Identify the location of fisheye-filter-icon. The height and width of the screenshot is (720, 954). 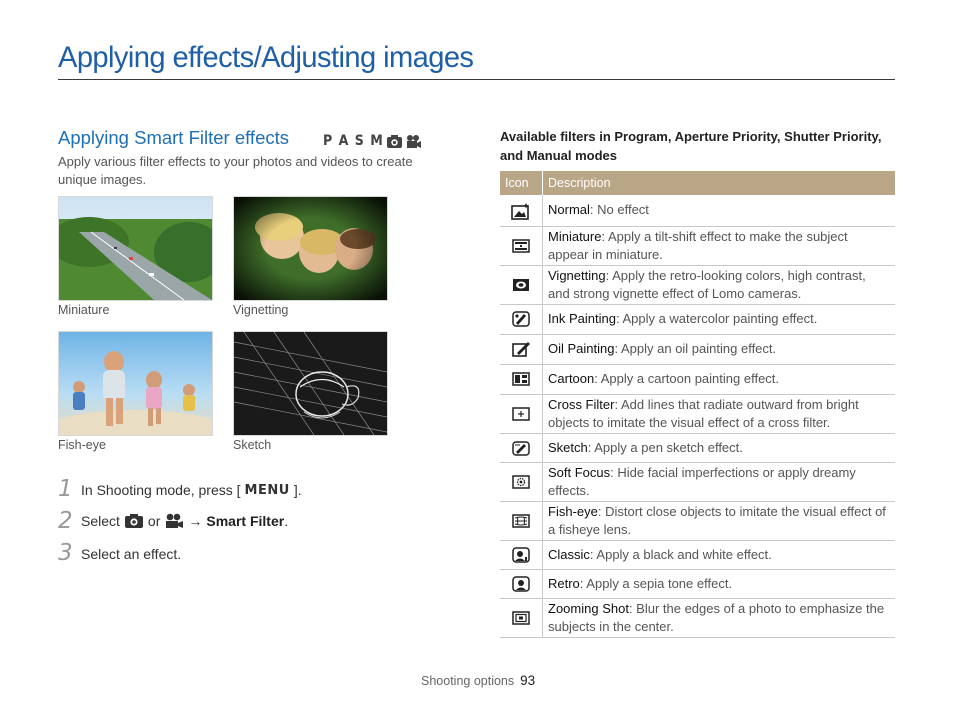
(521, 521).